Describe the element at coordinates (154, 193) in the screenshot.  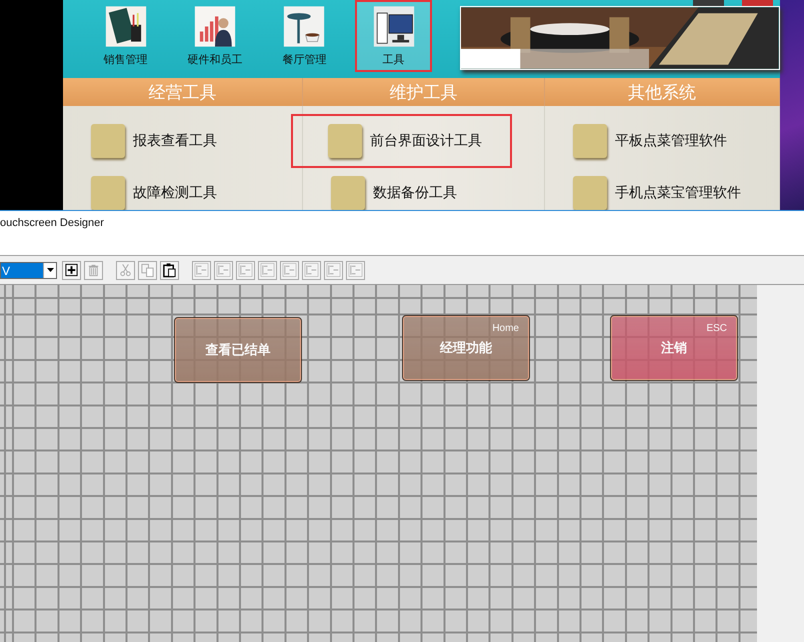
I see `tool-item: 故障检测工具` at that location.